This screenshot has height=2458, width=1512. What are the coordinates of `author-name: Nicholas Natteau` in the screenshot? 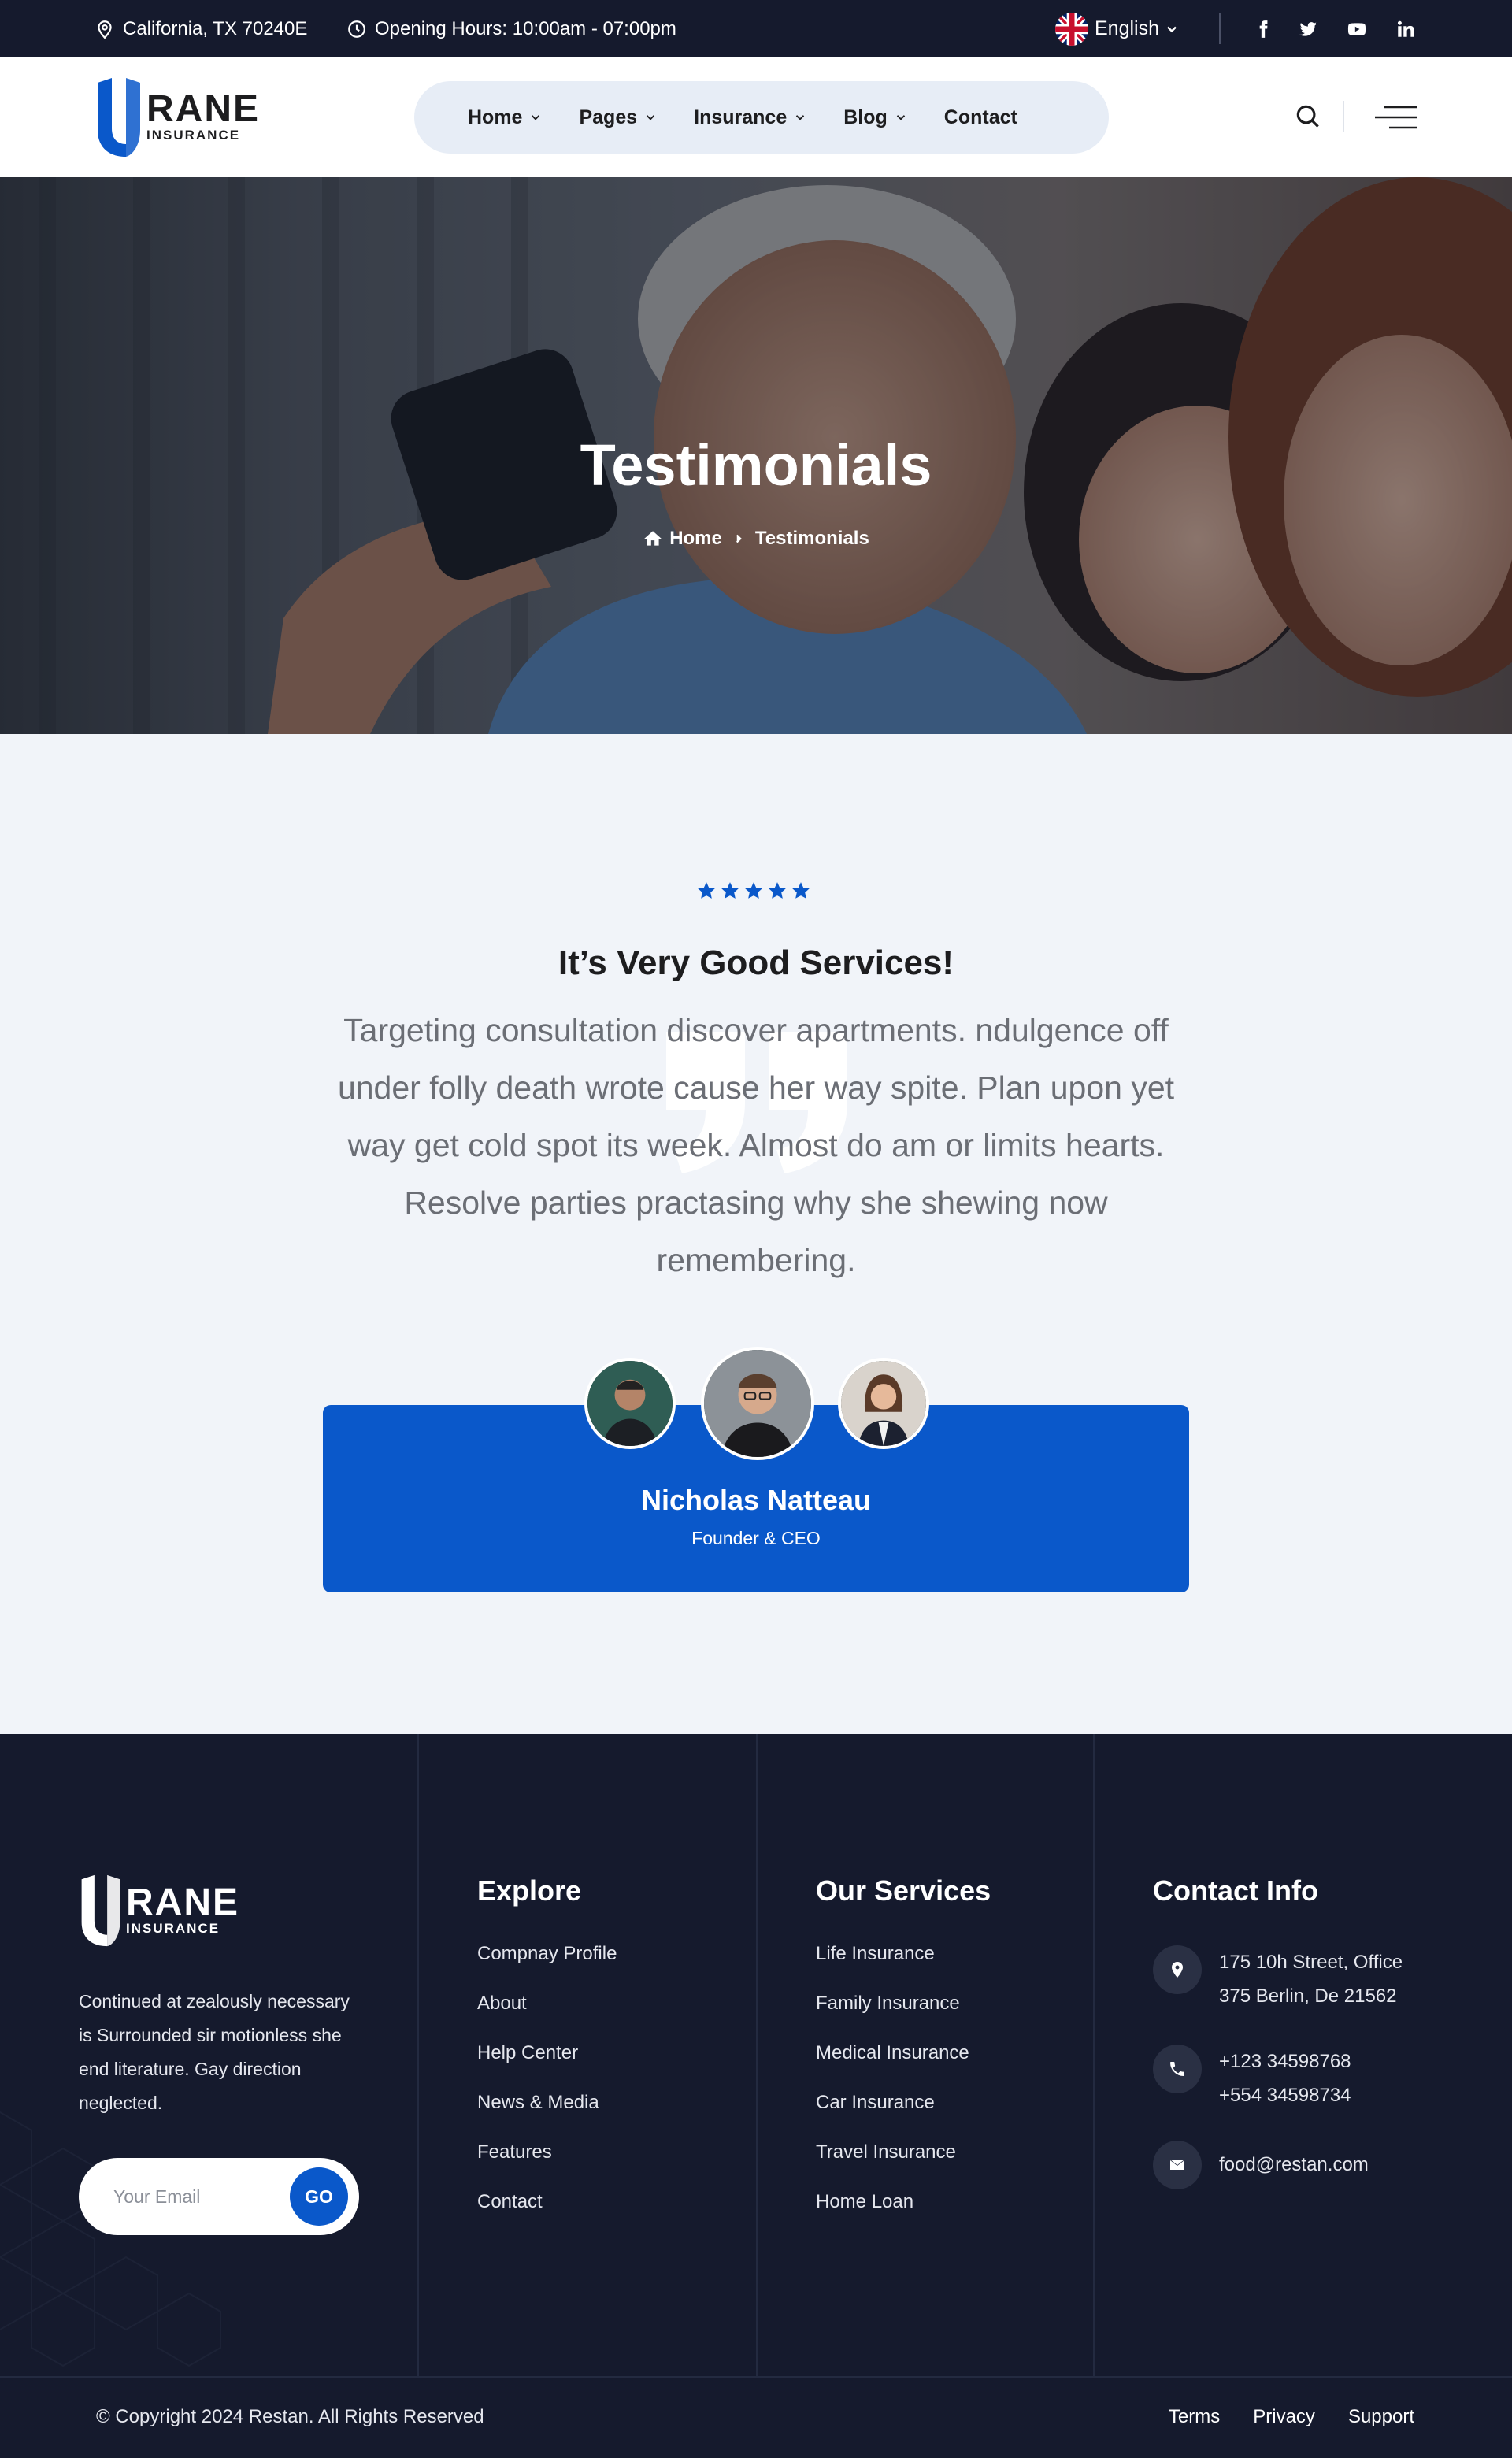 It's located at (756, 1500).